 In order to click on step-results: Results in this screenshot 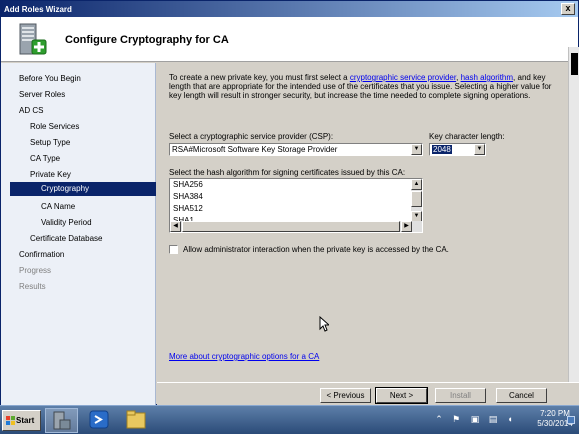, I will do `click(32, 286)`.